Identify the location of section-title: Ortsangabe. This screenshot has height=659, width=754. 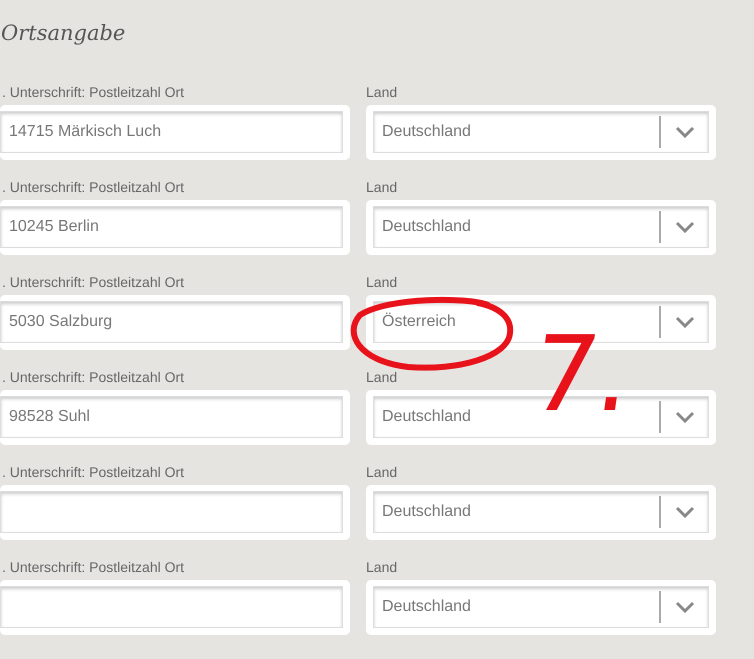
(63, 33).